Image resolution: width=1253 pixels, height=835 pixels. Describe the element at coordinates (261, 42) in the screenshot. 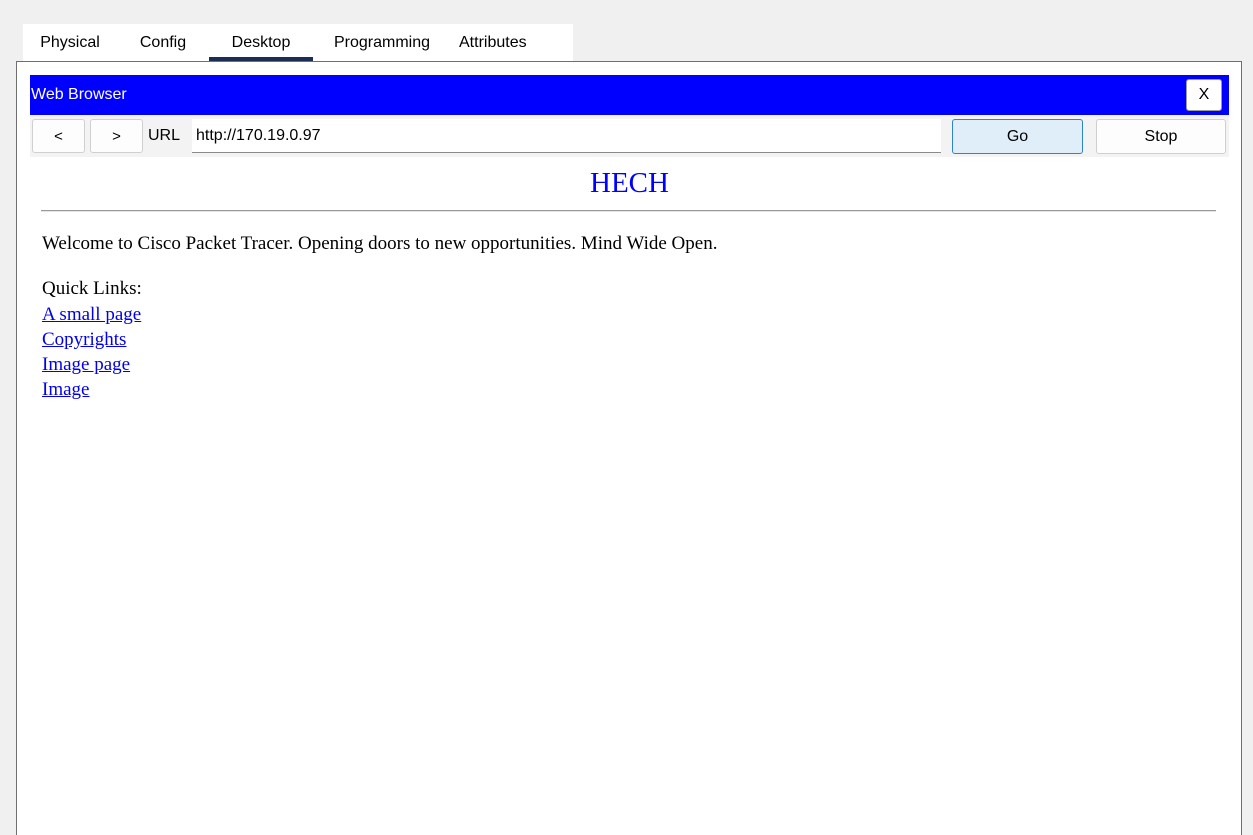

I see `tab-desktop: Desktop` at that location.